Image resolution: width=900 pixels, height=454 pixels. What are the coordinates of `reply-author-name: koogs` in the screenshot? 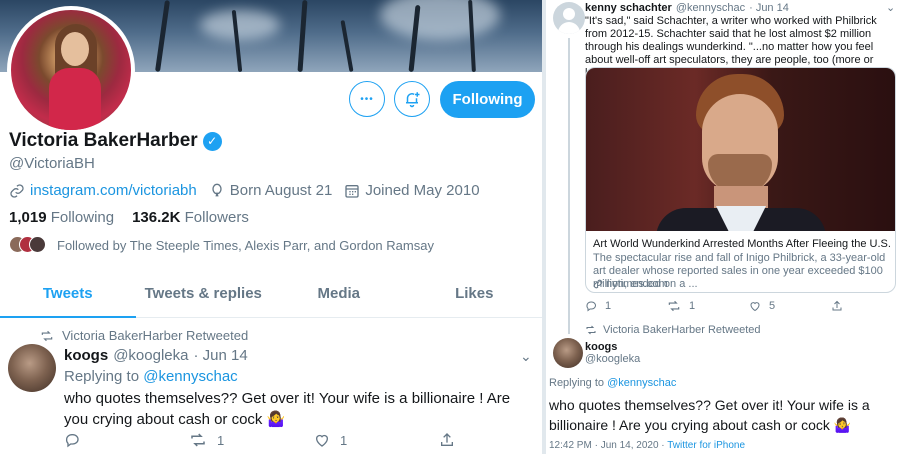 It's located at (601, 347).